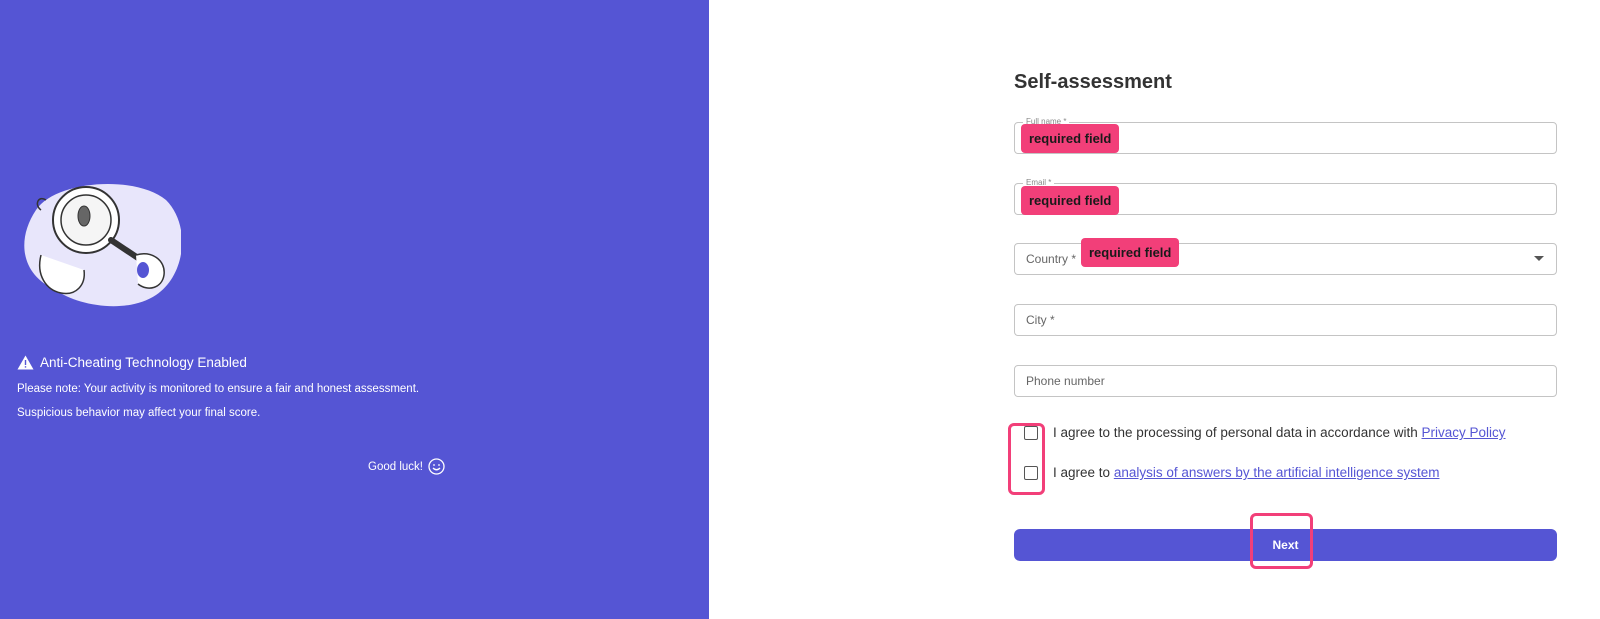 Image resolution: width=1600 pixels, height=619 pixels. I want to click on magnifier-mascot-illustration, so click(102, 245).